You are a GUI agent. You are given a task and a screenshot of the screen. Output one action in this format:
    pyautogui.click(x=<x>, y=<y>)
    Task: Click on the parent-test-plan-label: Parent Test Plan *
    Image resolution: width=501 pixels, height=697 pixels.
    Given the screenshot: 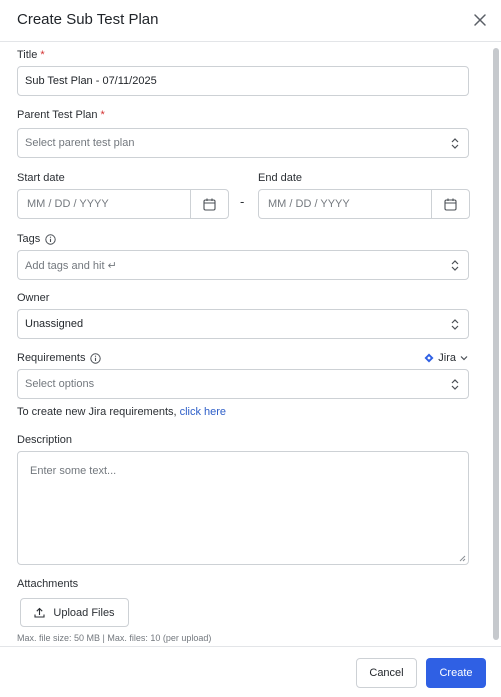 What is the action you would take?
    pyautogui.click(x=61, y=115)
    